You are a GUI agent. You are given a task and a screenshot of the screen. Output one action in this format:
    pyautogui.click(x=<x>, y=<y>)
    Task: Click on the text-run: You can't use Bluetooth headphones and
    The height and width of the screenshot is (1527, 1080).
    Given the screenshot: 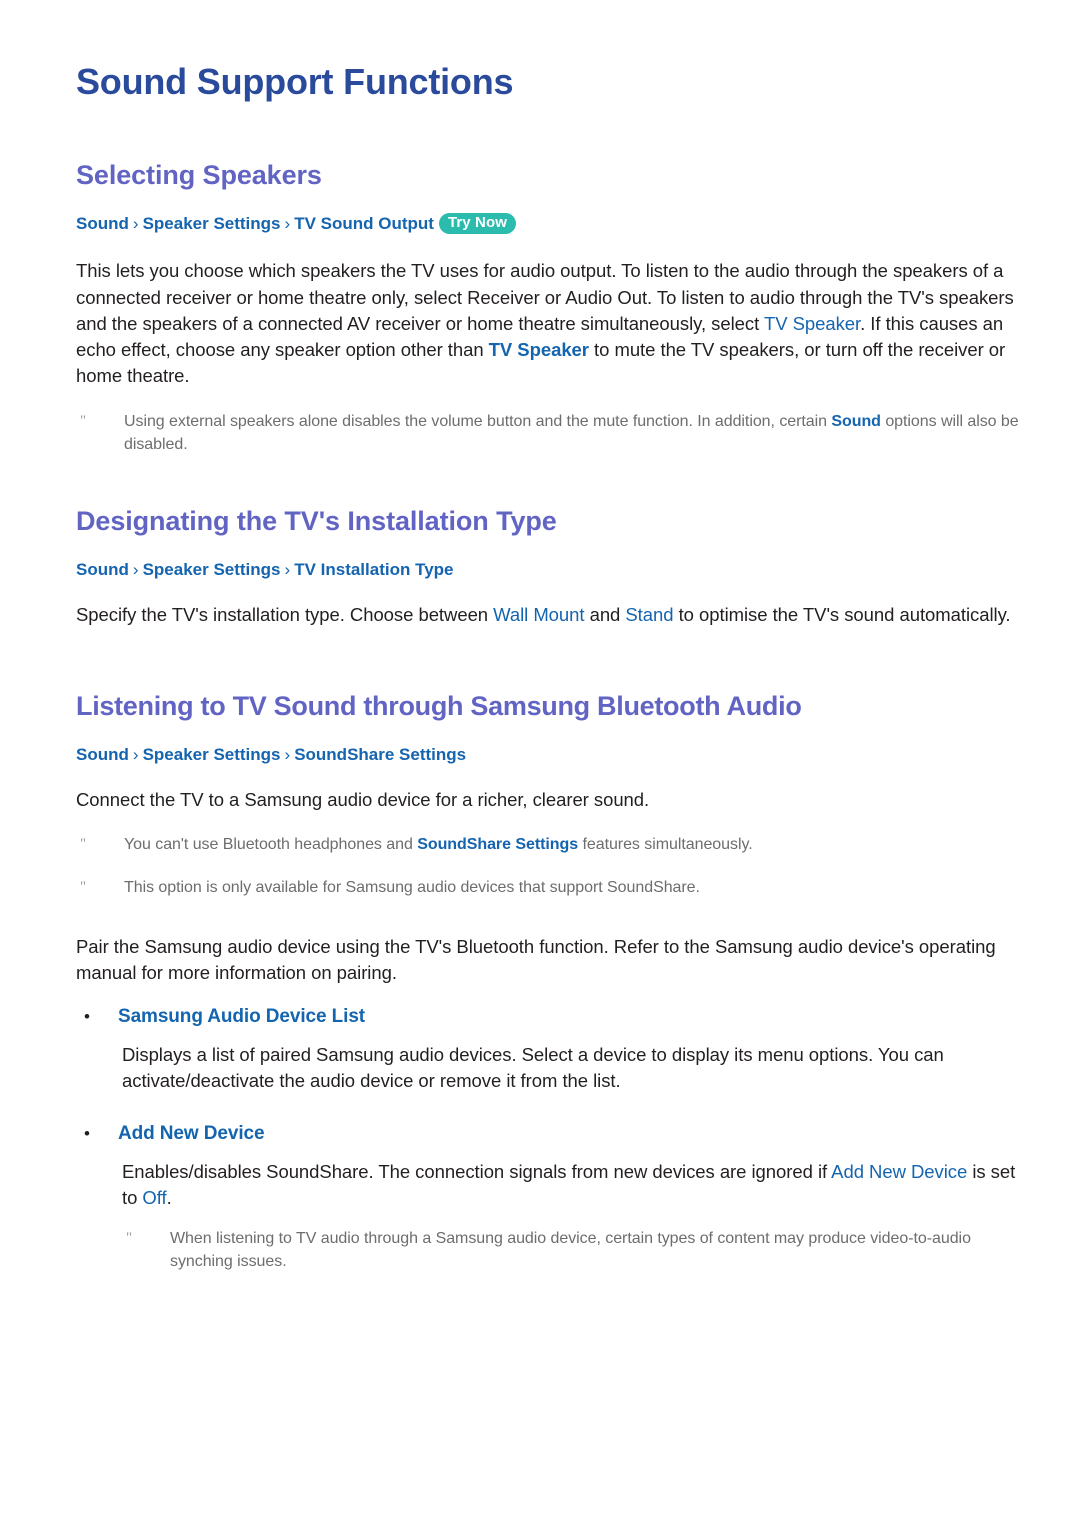 What is the action you would take?
    pyautogui.click(x=271, y=845)
    